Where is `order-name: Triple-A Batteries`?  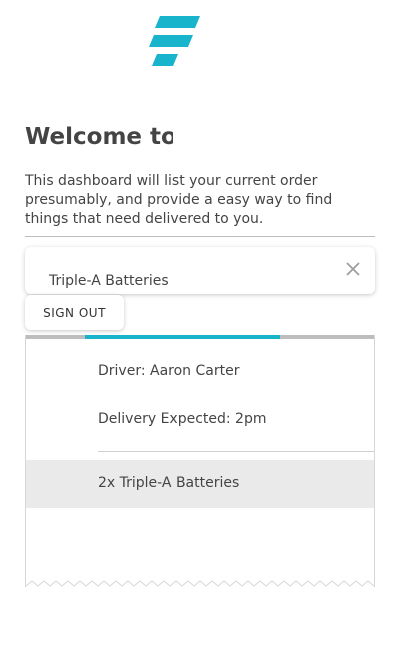 order-name: Triple-A Batteries is located at coordinates (109, 281).